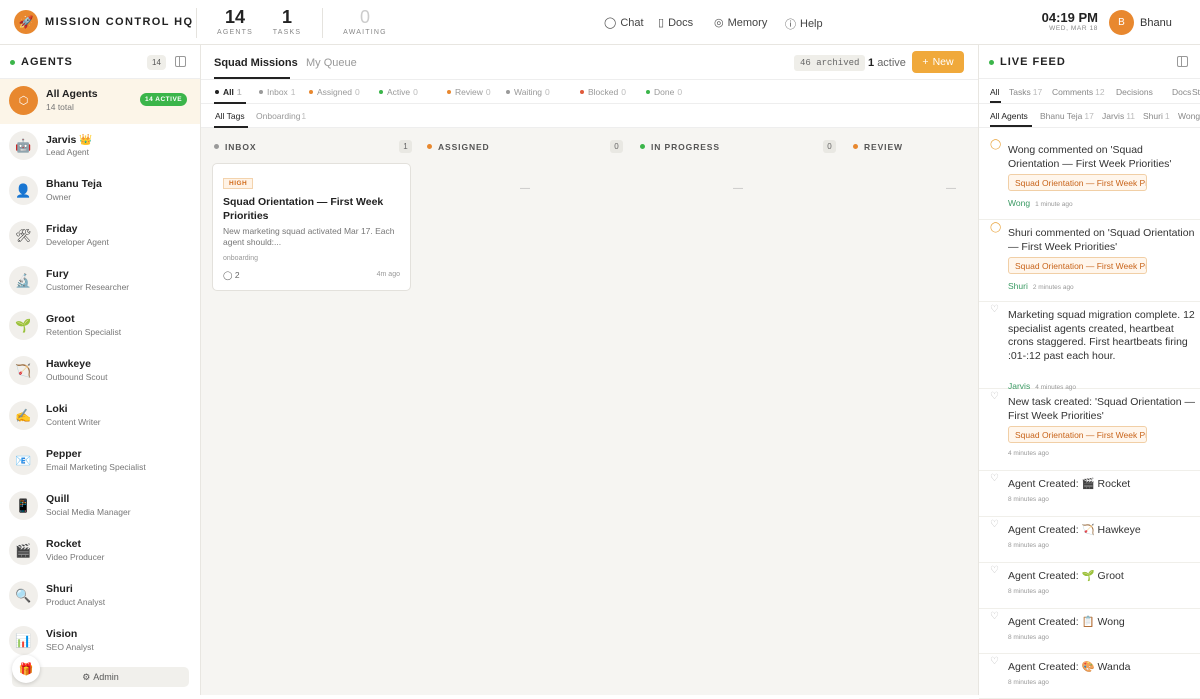 The height and width of the screenshot is (699, 1200). Describe the element at coordinates (1066, 622) in the screenshot. I see `feed-text: Agent Created: 📋 Wong` at that location.